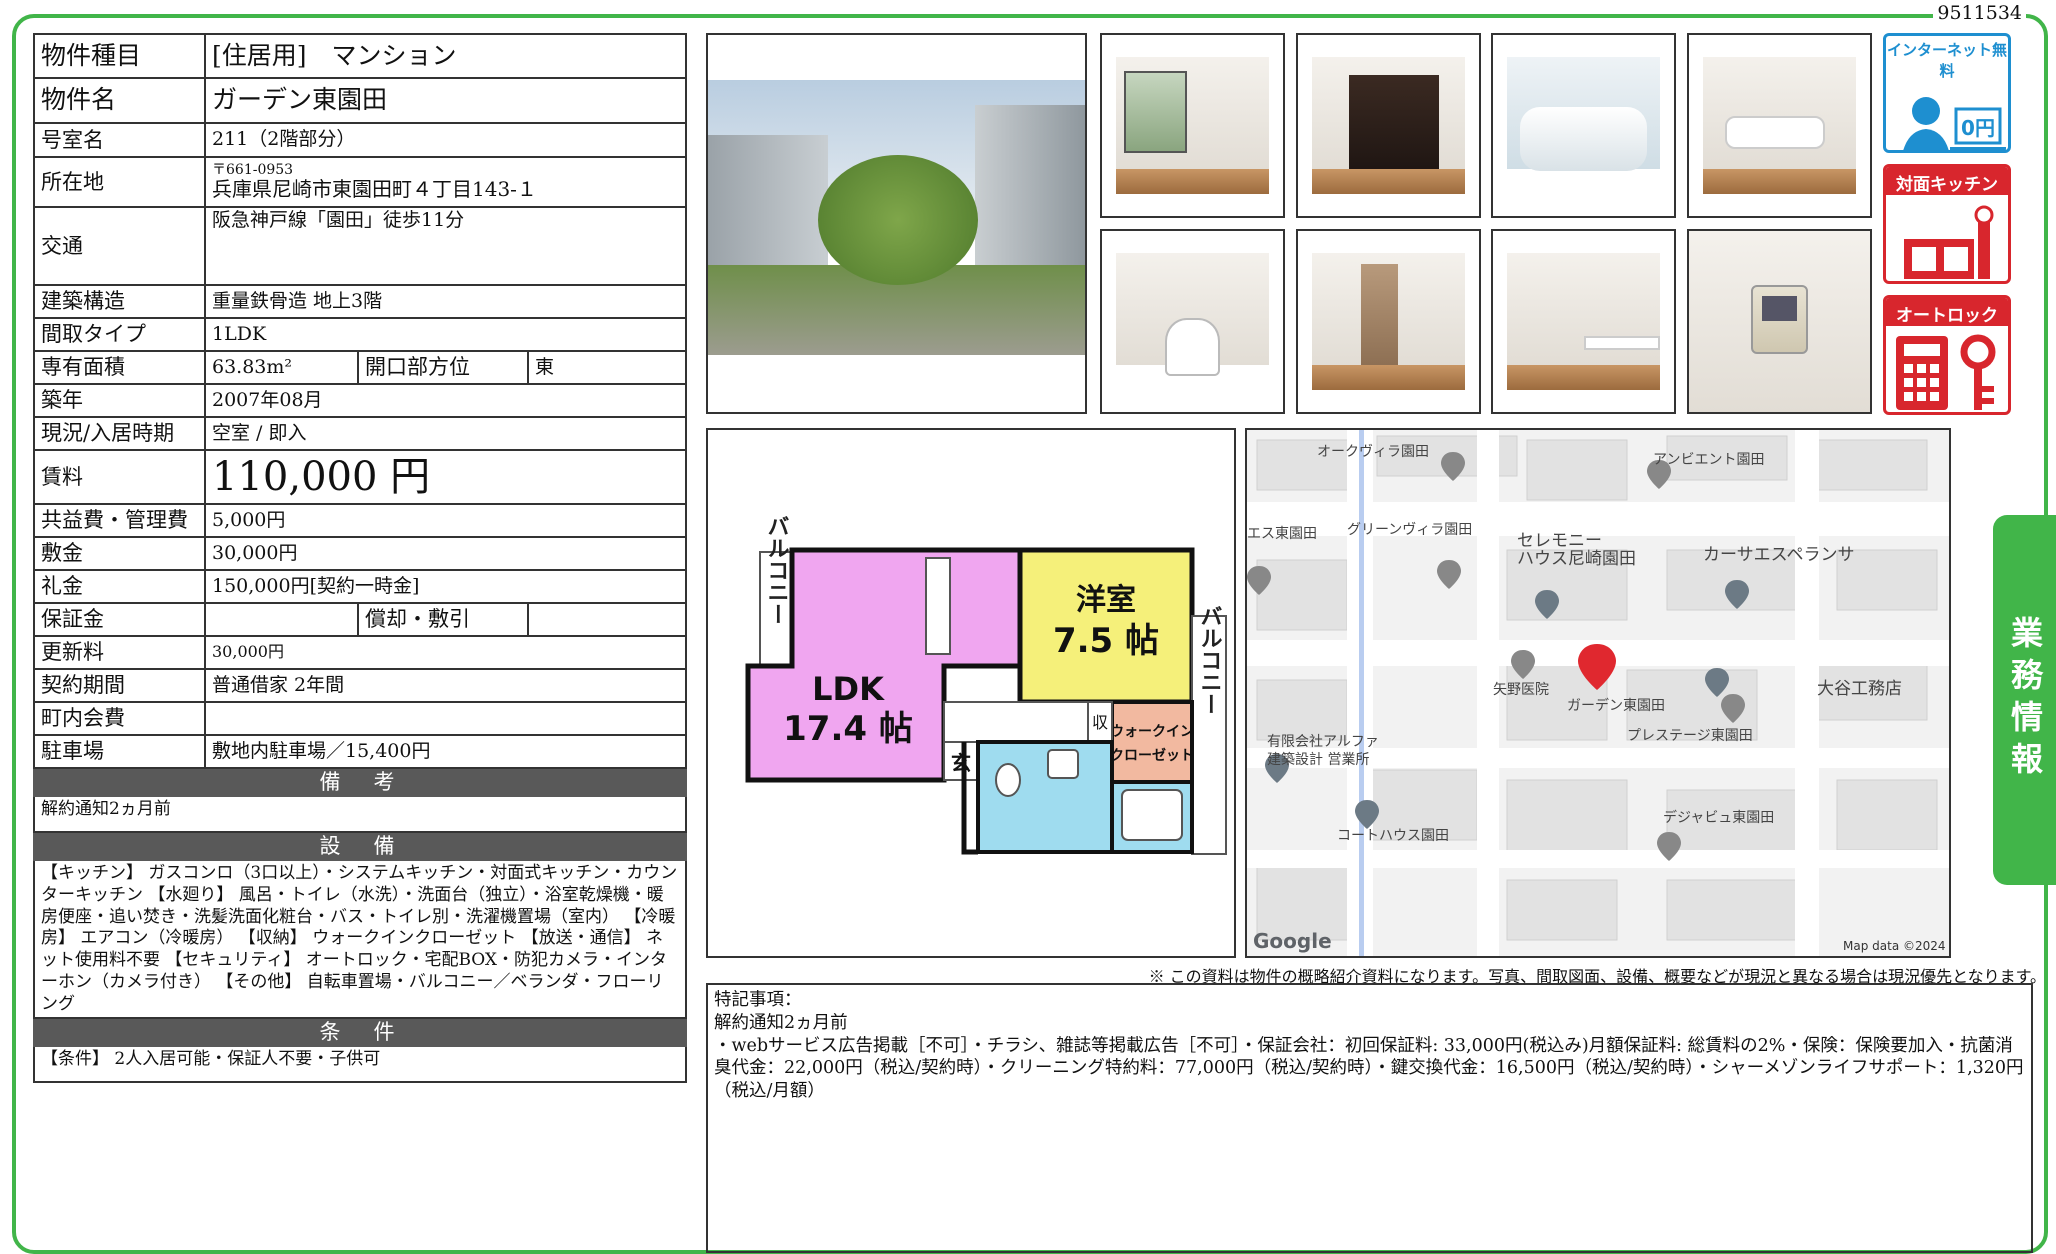 Image resolution: width=2056 pixels, height=1254 pixels. What do you see at coordinates (758, 1000) in the screenshot?
I see `special-notes-title: 特記事項：` at bounding box center [758, 1000].